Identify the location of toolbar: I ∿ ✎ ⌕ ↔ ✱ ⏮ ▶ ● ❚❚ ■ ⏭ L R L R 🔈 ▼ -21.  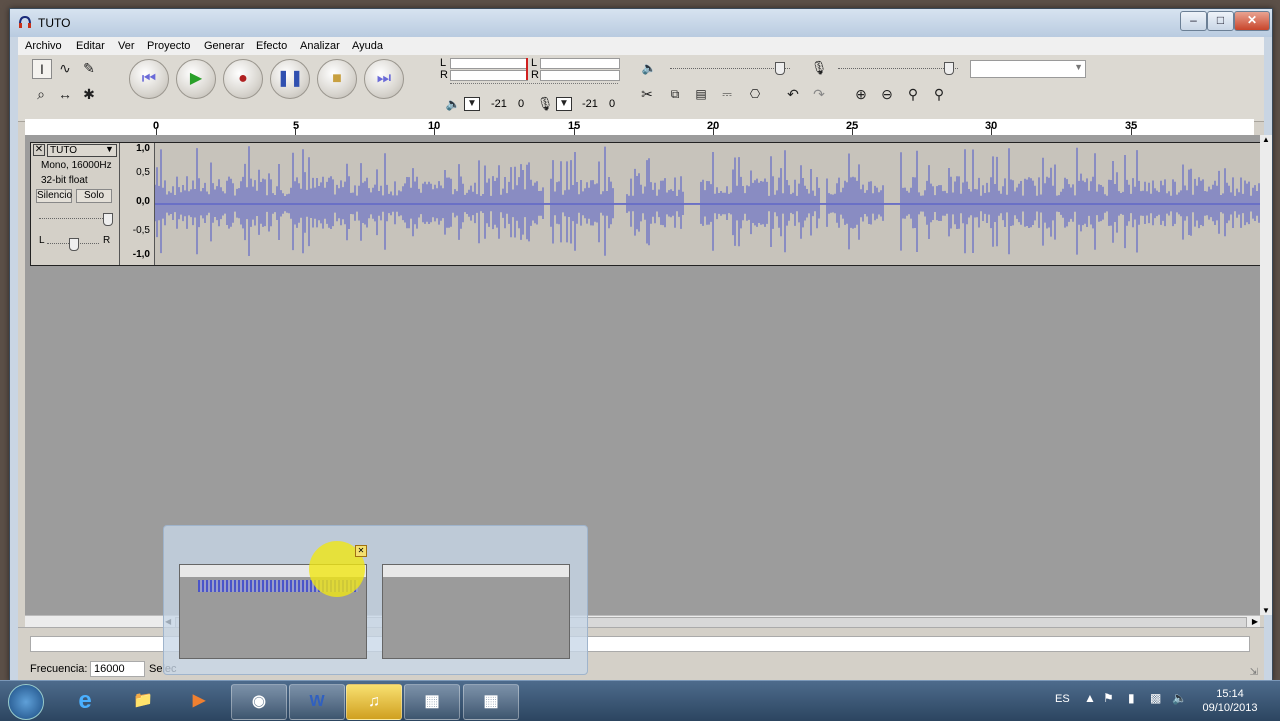
(641, 88).